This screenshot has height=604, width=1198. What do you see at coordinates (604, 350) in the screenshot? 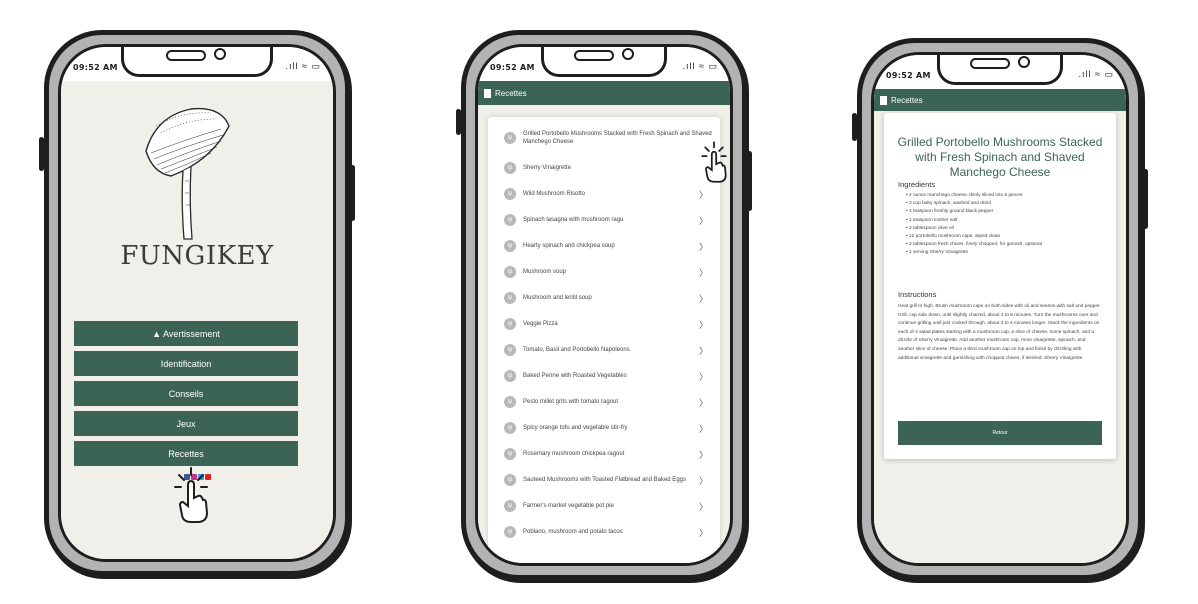
I see `recipe-list-item: ψ Tomato, Basil and Portobello Napoleons 〉` at bounding box center [604, 350].